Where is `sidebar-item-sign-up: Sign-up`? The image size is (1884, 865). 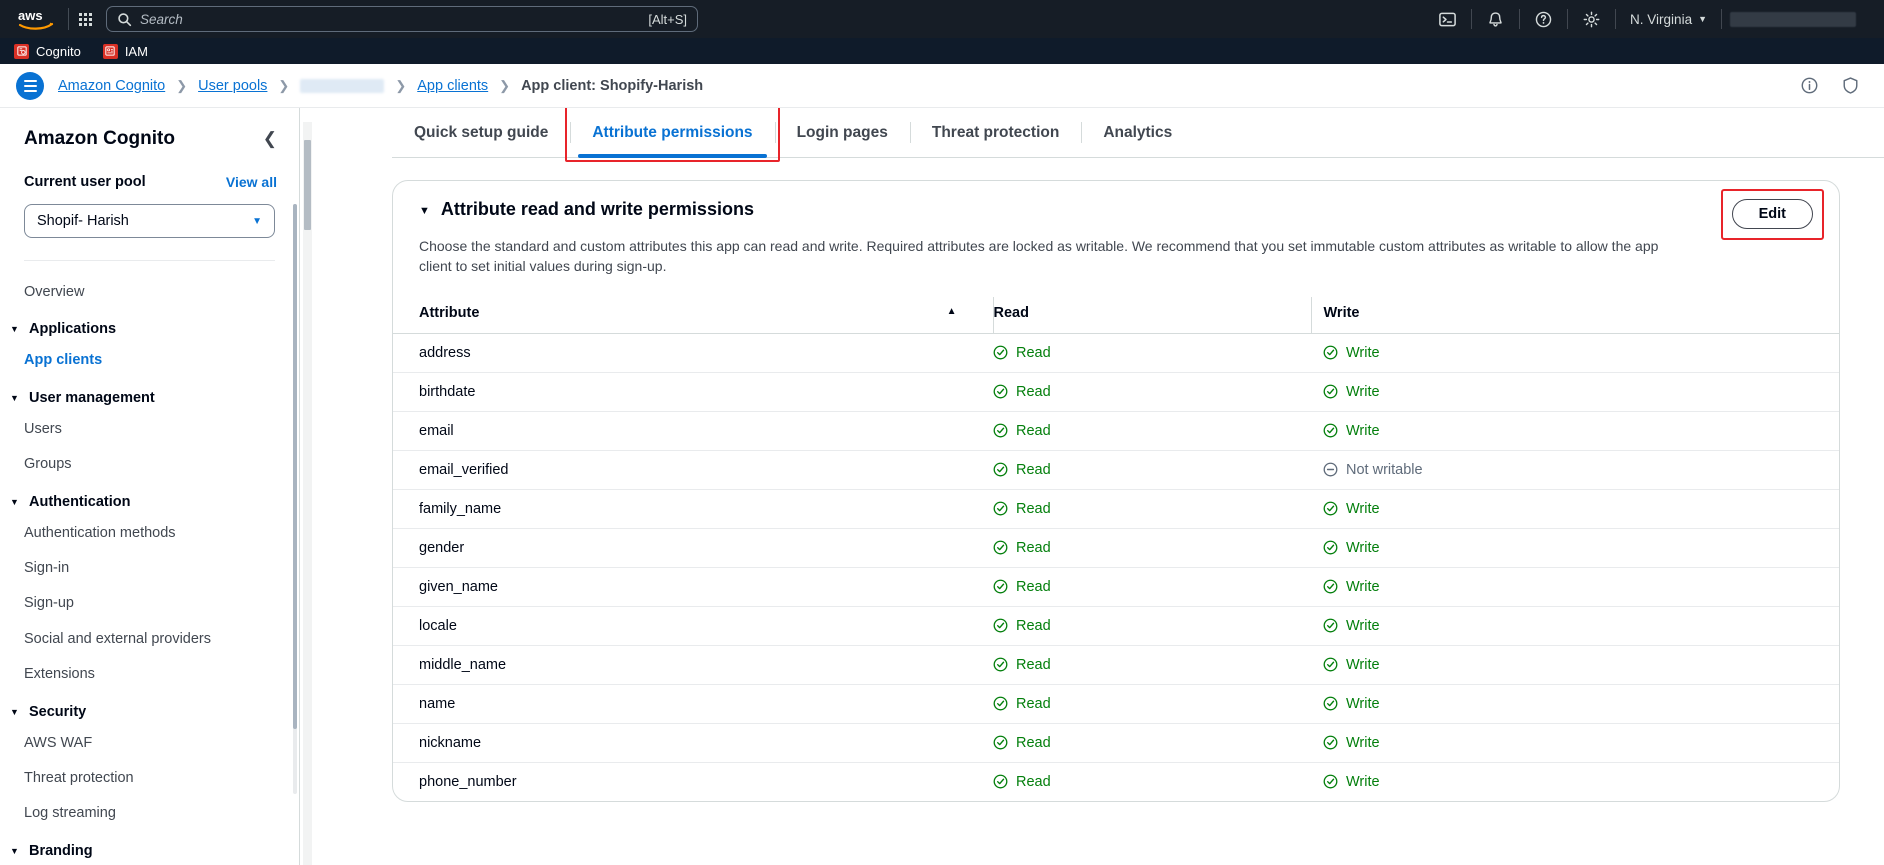
sidebar-item-sign-up: Sign-up is located at coordinates (149, 603).